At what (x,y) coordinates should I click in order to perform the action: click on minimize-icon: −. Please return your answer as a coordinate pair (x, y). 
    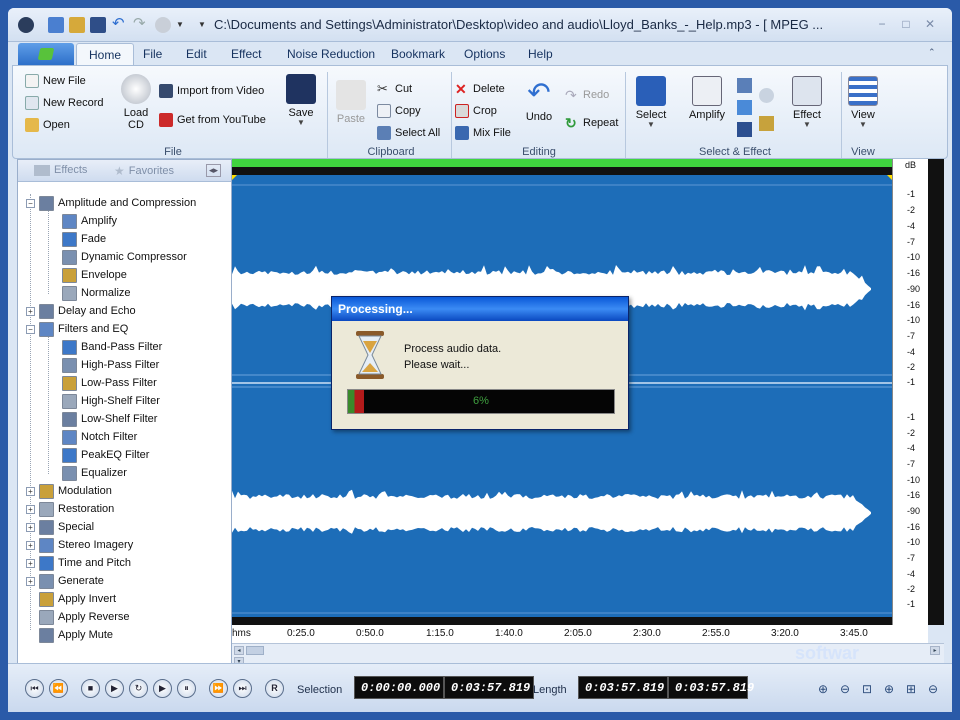
    Looking at the image, I should click on (882, 24).